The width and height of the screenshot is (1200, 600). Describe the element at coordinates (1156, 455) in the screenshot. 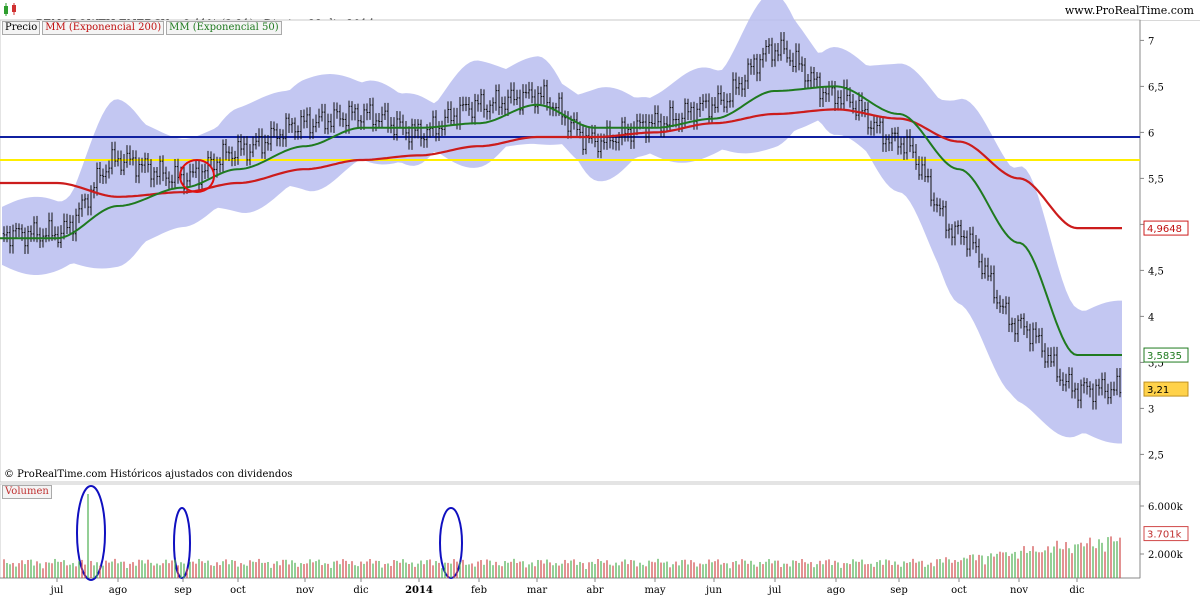

I see `y-tick-label: 2,5` at that location.